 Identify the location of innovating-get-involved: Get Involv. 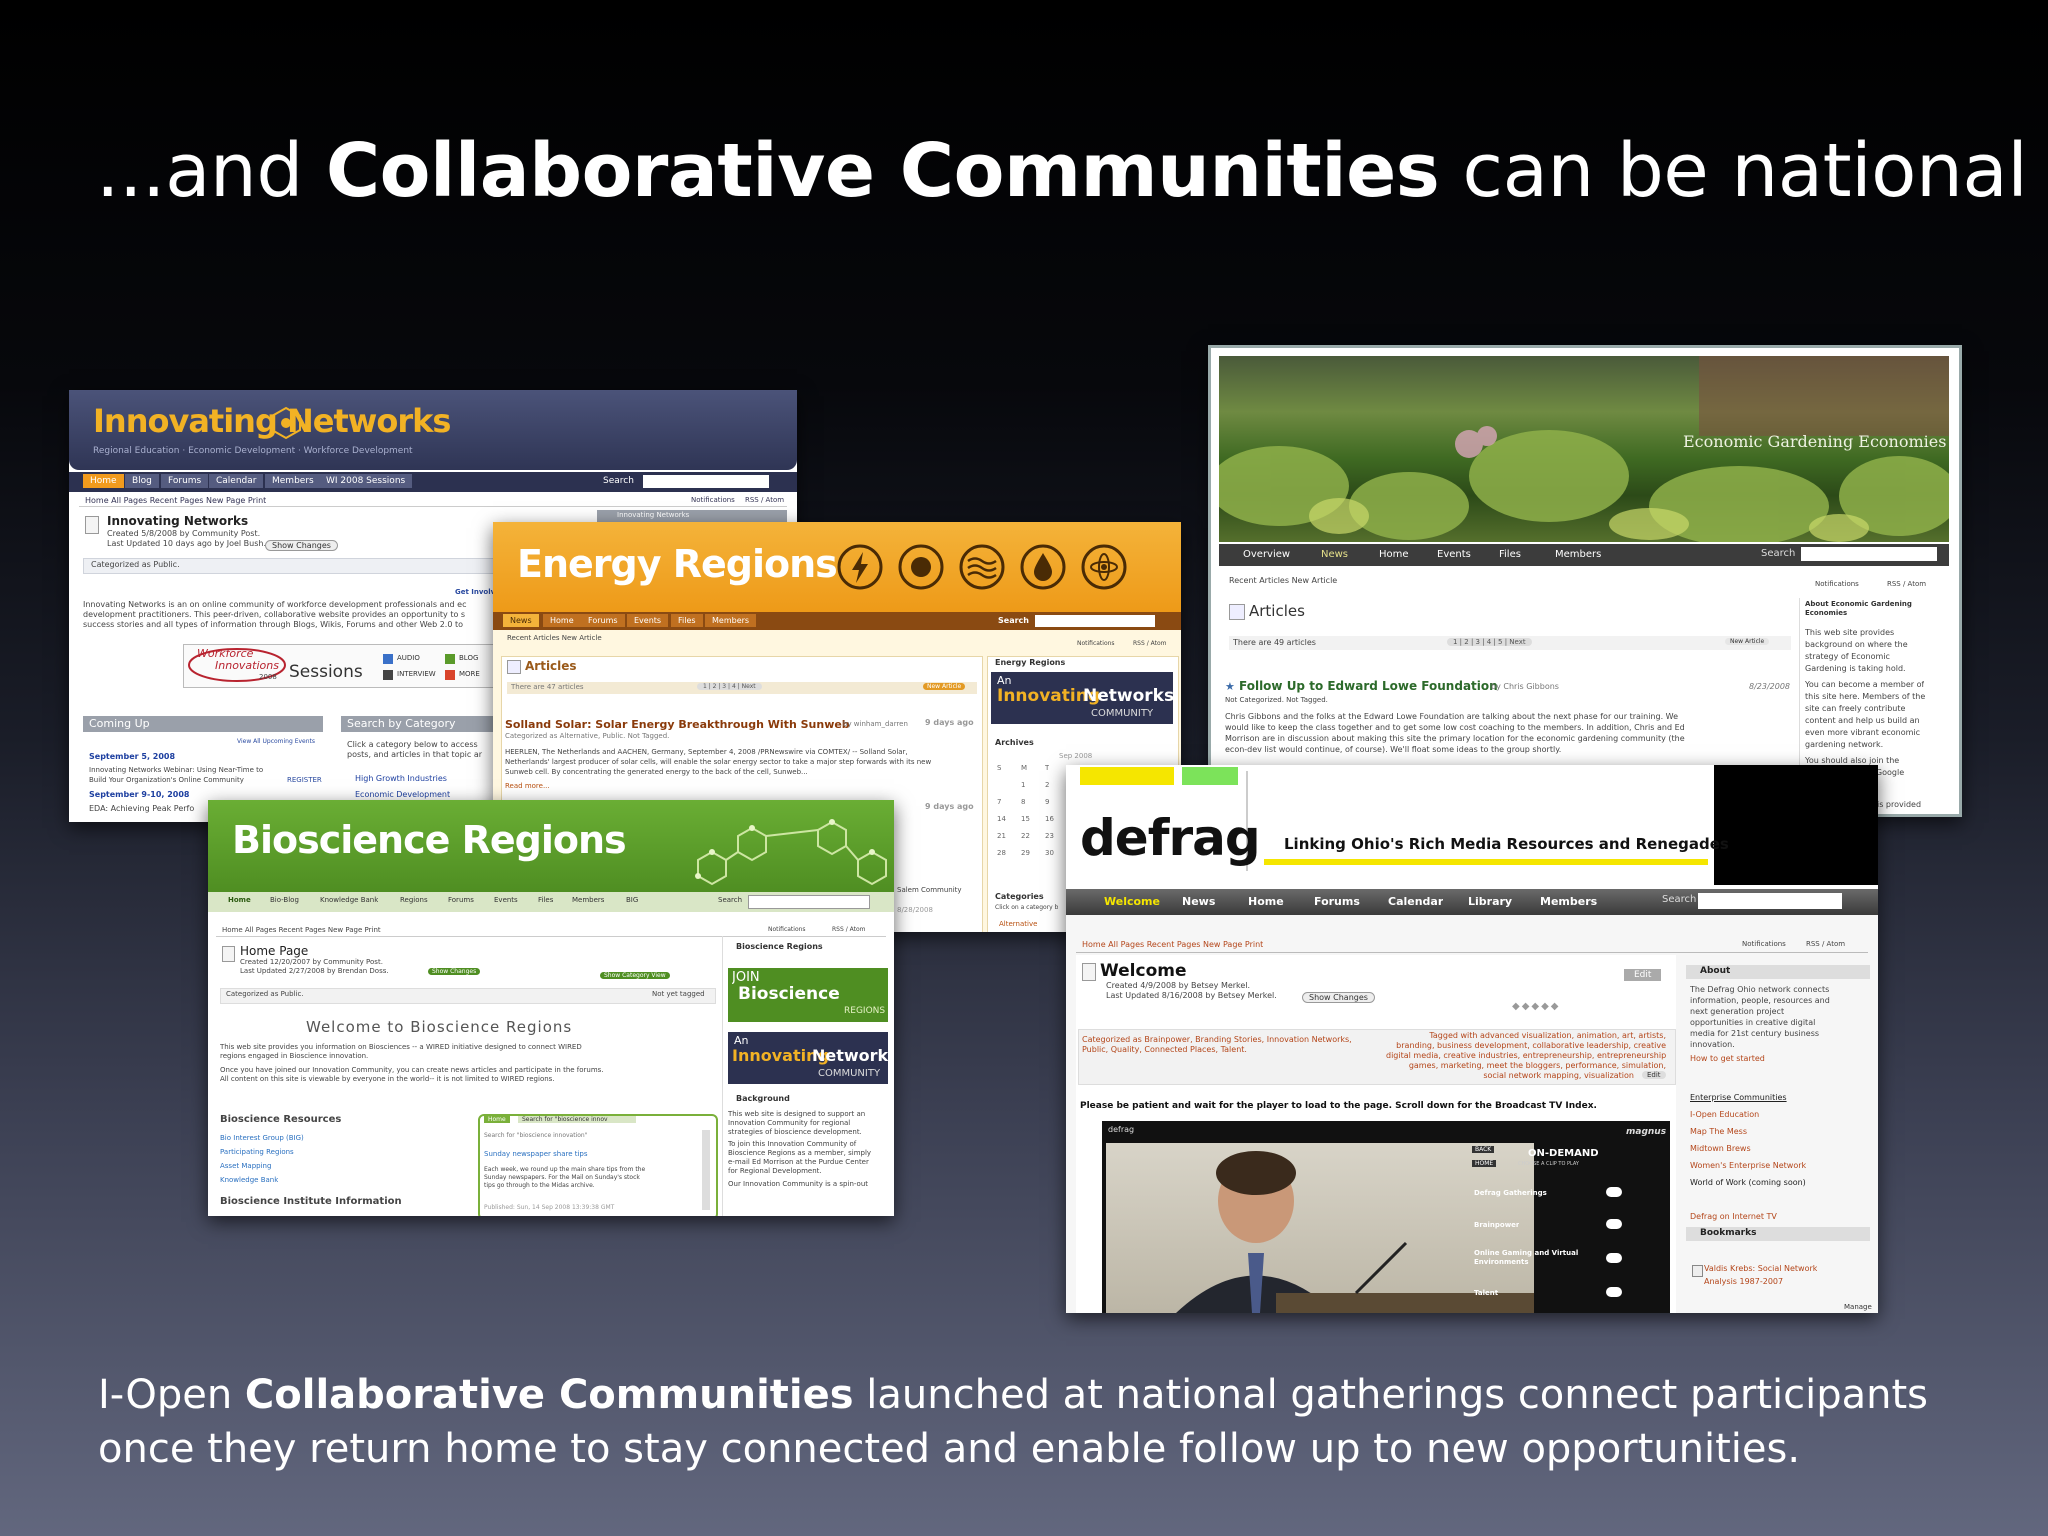
(475, 592).